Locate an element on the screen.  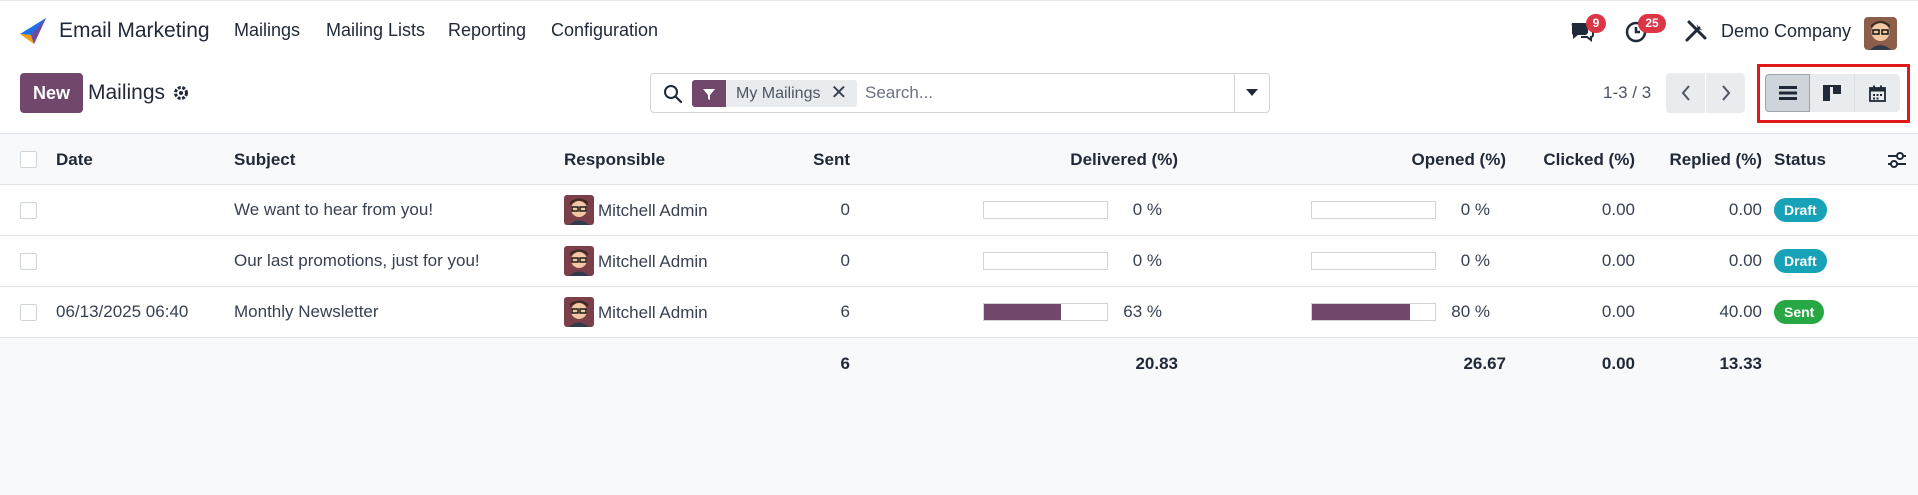
pager-previous-button is located at coordinates (1685, 93).